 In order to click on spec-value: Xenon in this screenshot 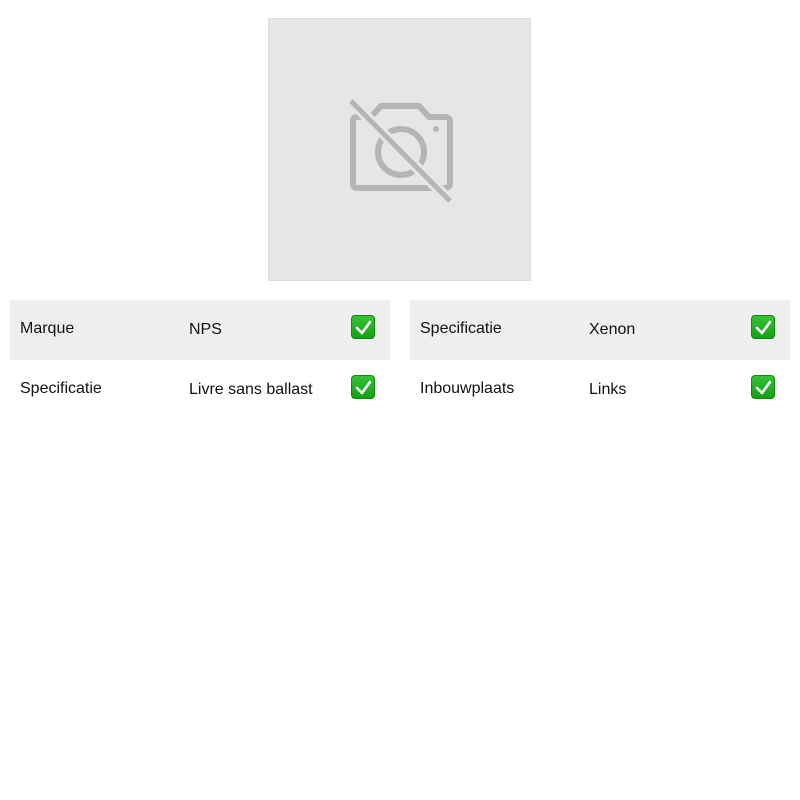, I will do `click(612, 329)`.